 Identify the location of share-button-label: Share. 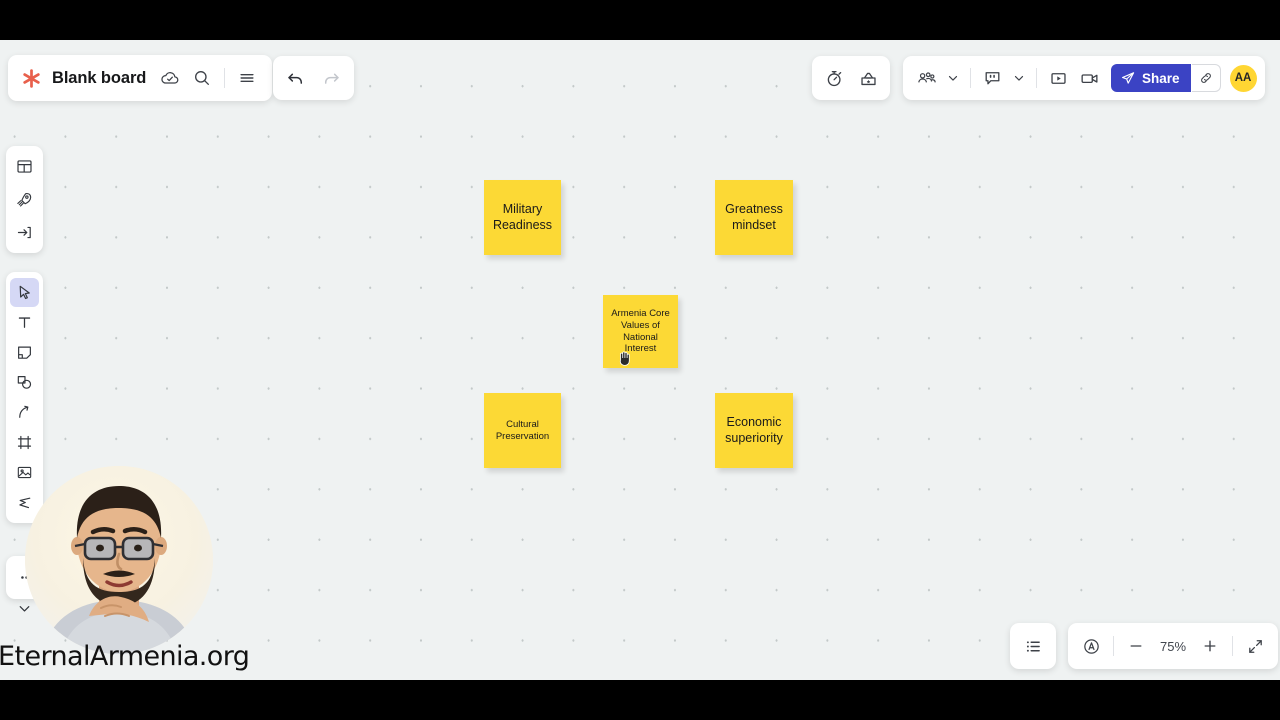
(1161, 78).